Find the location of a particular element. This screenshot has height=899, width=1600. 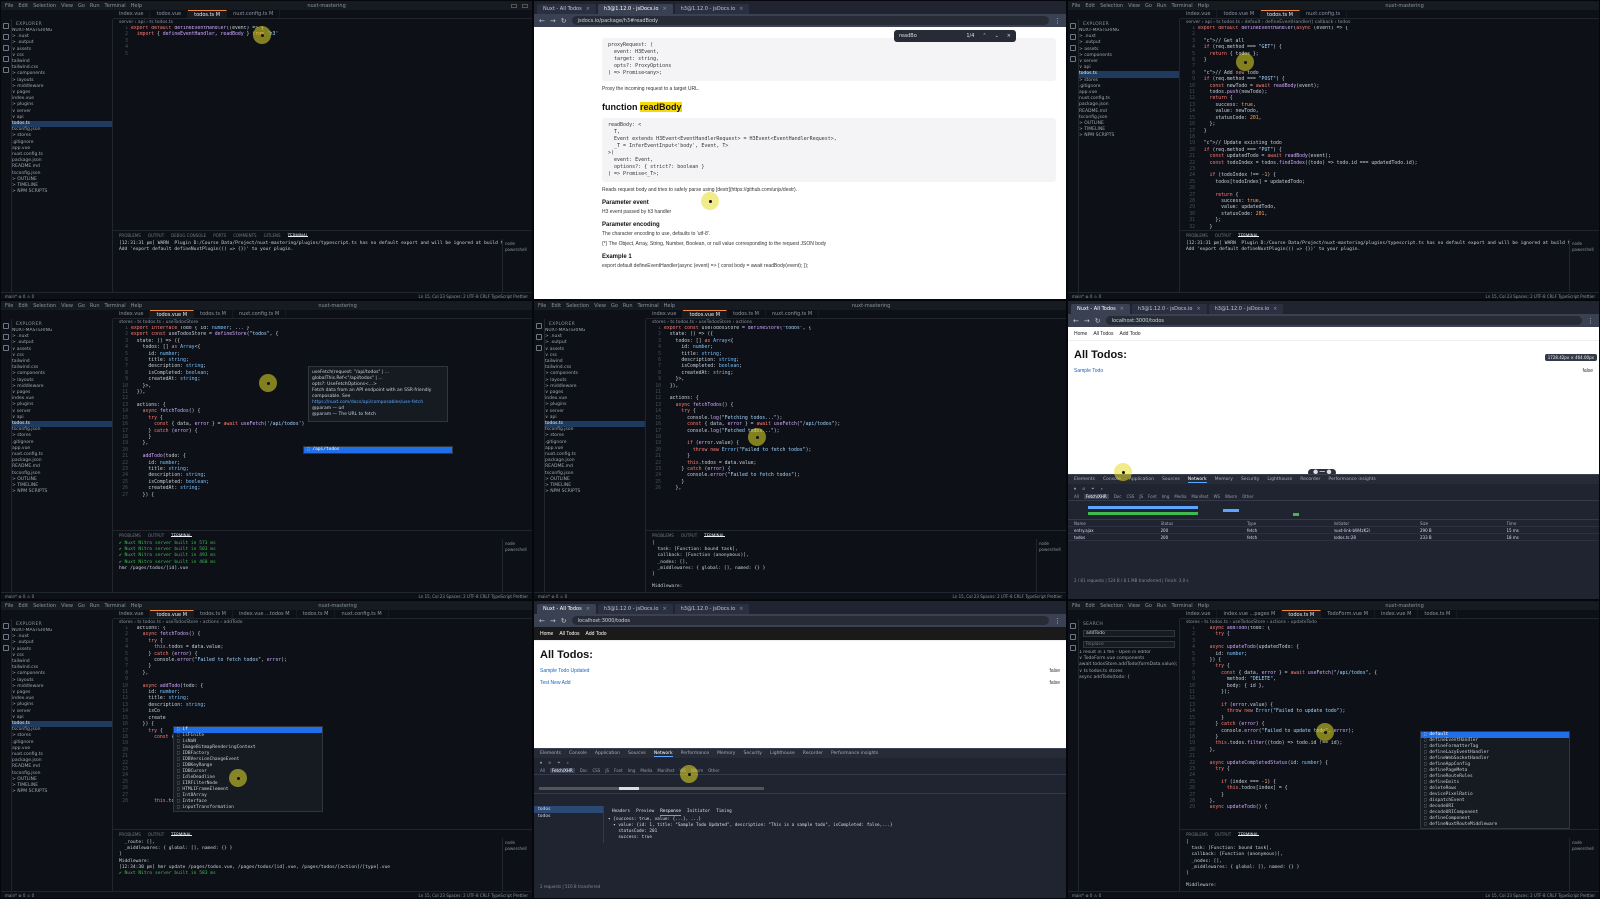

tab-item: JS is located at coordinates (607, 770).